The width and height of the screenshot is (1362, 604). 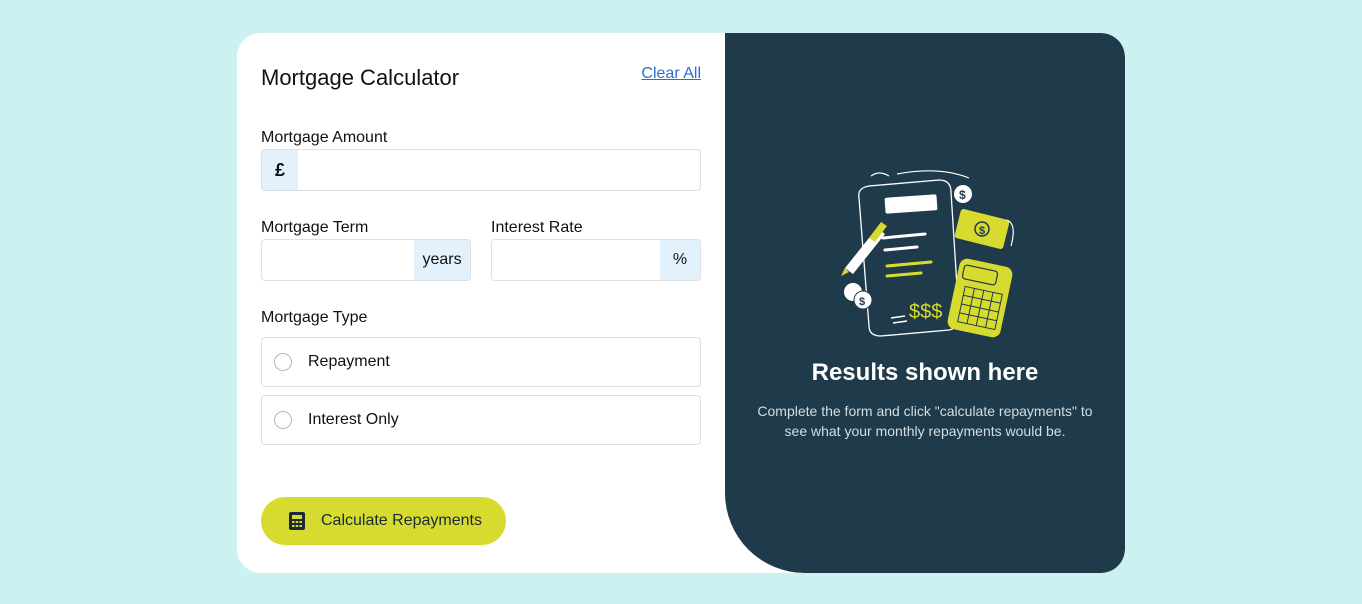 I want to click on radio-option-interest-only: Interest Only, so click(x=481, y=420).